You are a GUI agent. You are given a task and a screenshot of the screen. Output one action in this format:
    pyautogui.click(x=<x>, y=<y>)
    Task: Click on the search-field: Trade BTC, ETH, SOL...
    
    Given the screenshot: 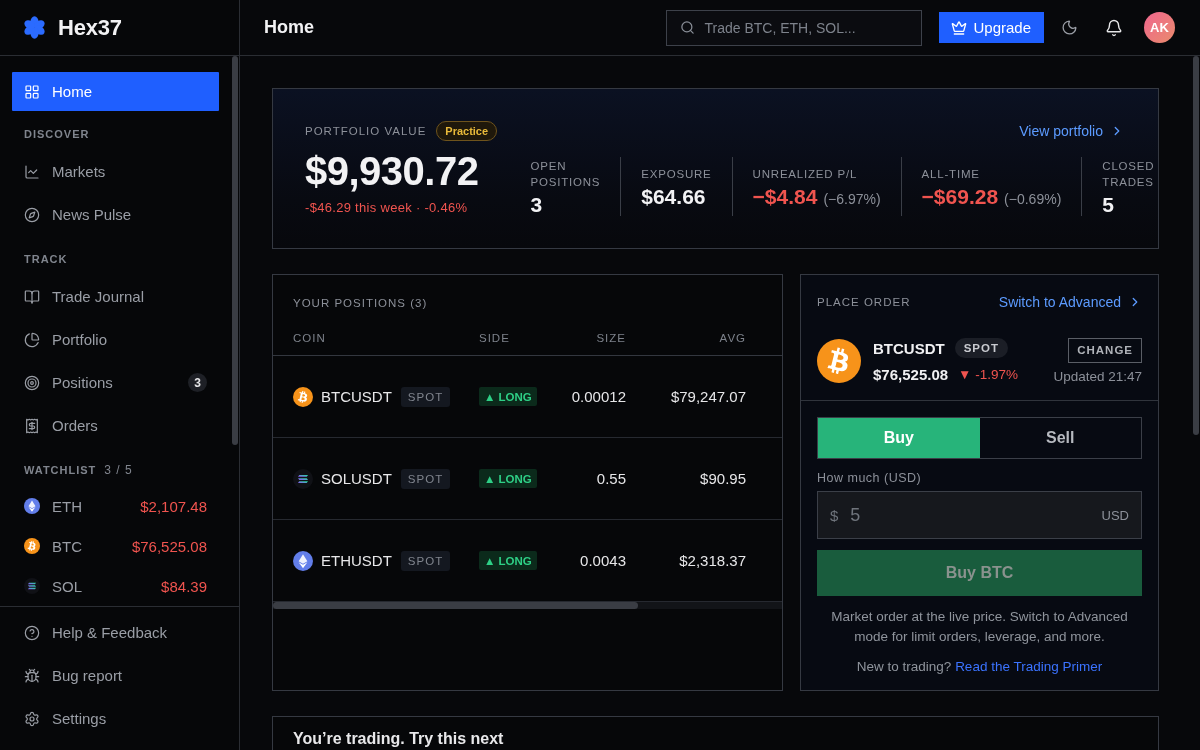 What is the action you would take?
    pyautogui.click(x=794, y=27)
    